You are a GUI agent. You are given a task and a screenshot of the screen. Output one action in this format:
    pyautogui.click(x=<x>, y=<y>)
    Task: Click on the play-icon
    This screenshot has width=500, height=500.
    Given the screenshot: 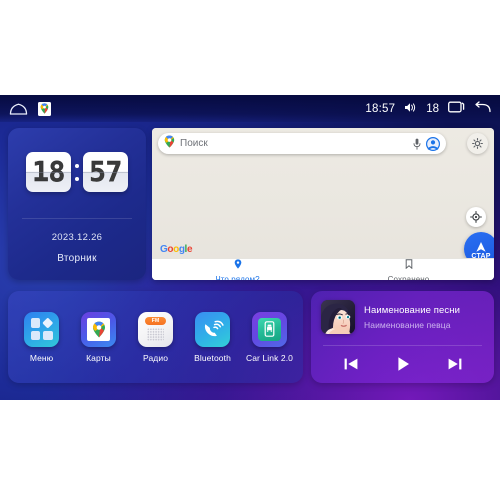 What is the action you would take?
    pyautogui.click(x=403, y=364)
    